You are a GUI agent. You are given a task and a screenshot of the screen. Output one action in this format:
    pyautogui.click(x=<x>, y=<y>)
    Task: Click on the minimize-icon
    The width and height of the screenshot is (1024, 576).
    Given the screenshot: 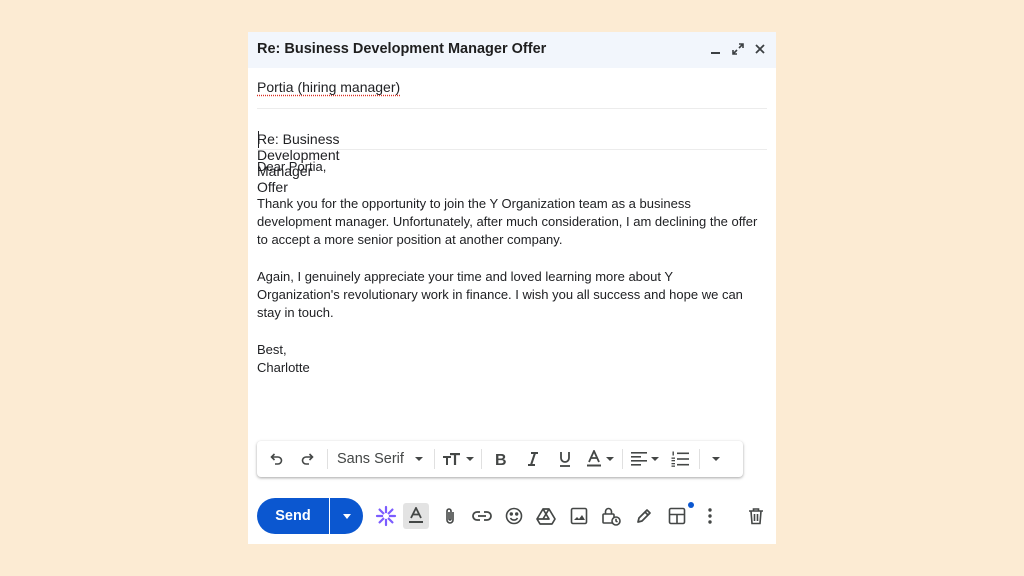 What is the action you would take?
    pyautogui.click(x=716, y=49)
    